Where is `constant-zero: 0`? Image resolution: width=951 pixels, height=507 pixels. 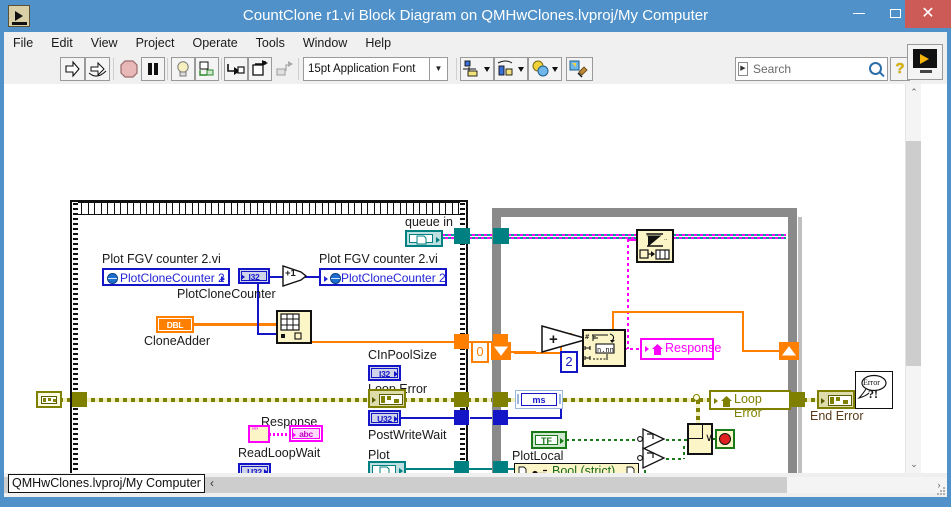 constant-zero: 0 is located at coordinates (480, 352).